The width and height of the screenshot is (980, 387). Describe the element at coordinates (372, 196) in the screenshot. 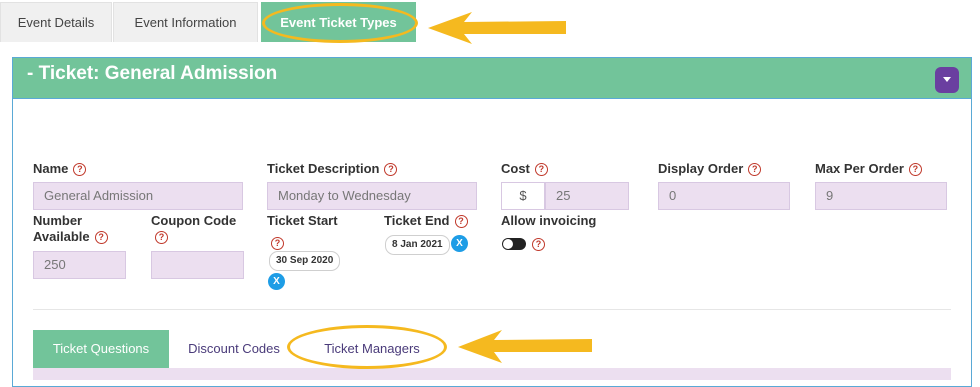

I see `ticket-description-input: Monday to Wednesday` at that location.